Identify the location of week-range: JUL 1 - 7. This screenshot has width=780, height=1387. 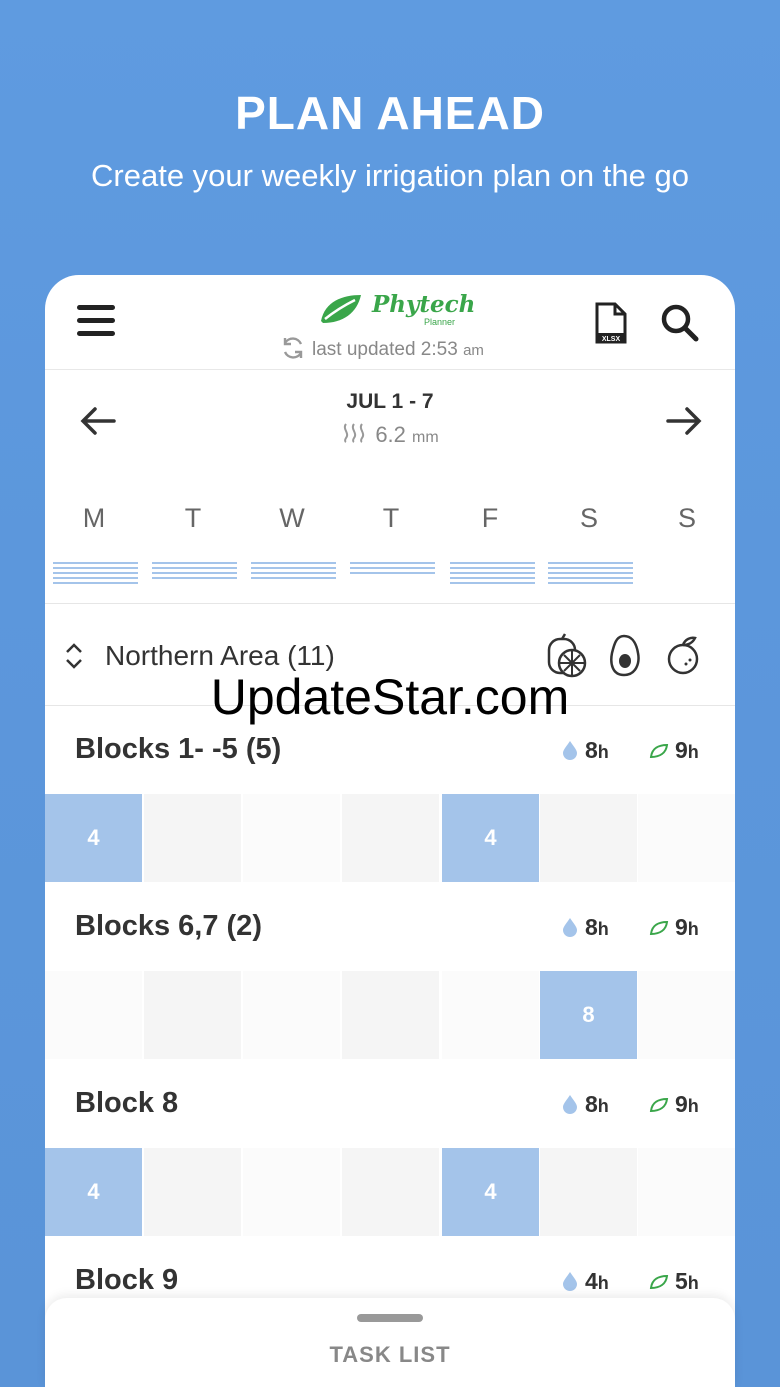
(390, 401).